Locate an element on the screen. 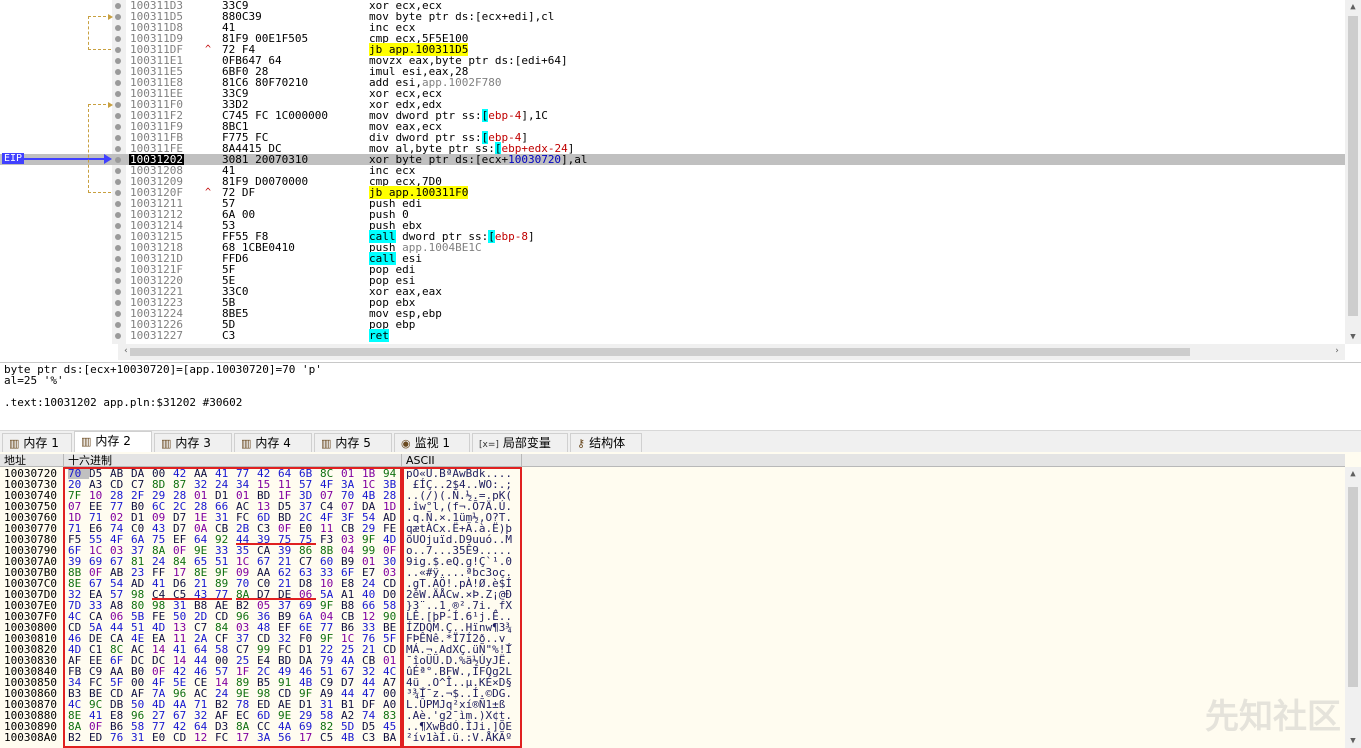  disasm-horizontal-scrollbar: › ‹ is located at coordinates (731, 352).